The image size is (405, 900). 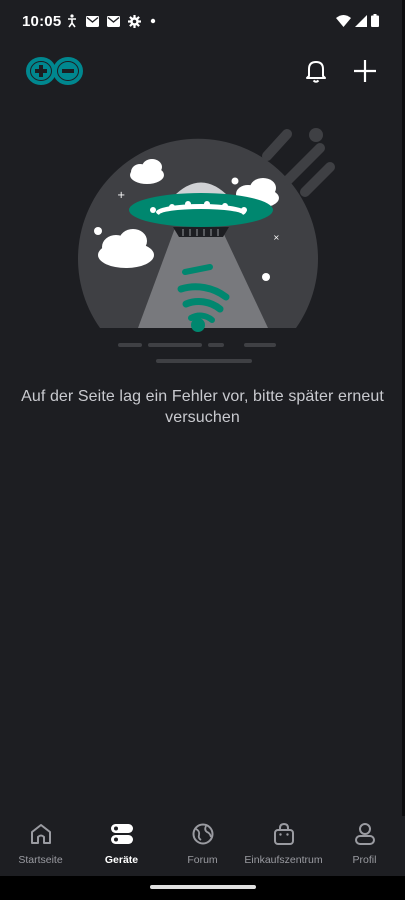 What do you see at coordinates (202, 860) in the screenshot?
I see `nav-label: Forum` at bounding box center [202, 860].